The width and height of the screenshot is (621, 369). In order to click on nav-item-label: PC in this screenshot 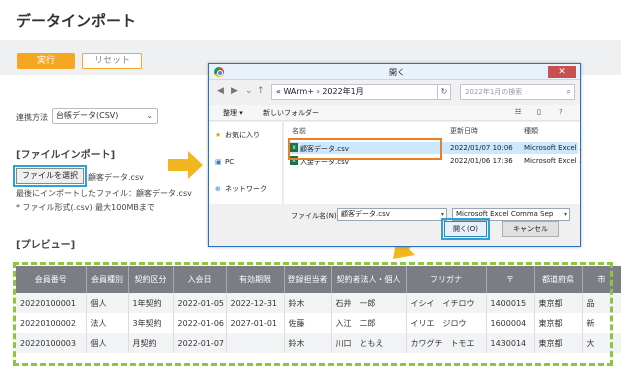, I will do `click(230, 162)`.